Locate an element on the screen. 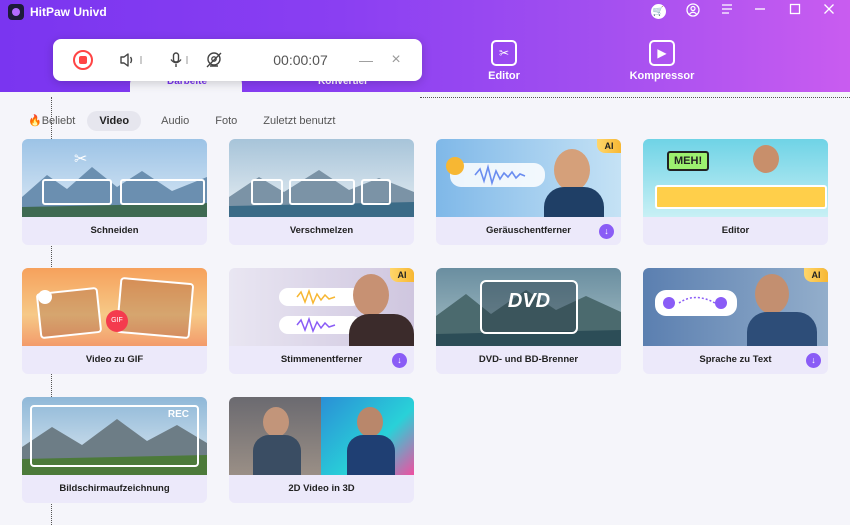 Image resolution: width=850 pixels, height=525 pixels. audio-wave-bubble is located at coordinates (497, 175).